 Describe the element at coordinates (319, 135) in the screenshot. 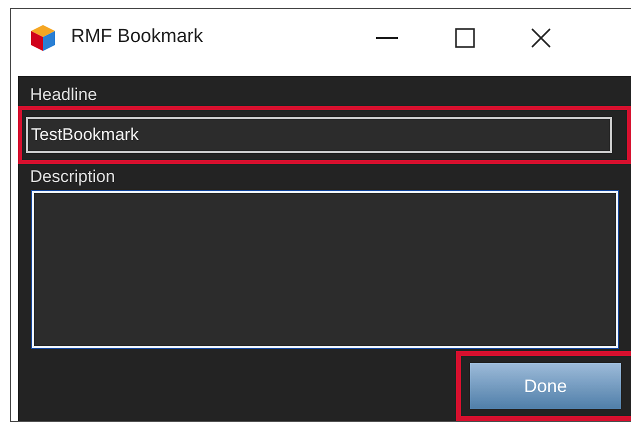

I see `headline-field: TestBookmark` at that location.